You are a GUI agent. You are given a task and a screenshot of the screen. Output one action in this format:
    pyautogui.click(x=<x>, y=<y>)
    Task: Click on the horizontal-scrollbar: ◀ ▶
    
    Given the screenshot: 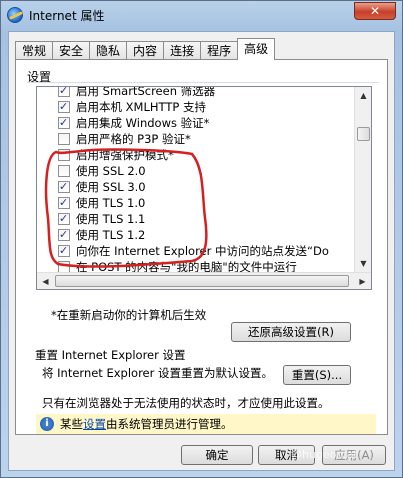 What is the action you would take?
    pyautogui.click(x=204, y=280)
    